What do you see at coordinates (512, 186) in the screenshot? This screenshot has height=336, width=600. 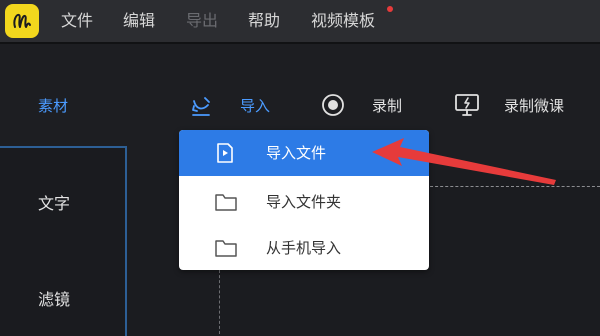 I see `canvas-guide-horizontal` at bounding box center [512, 186].